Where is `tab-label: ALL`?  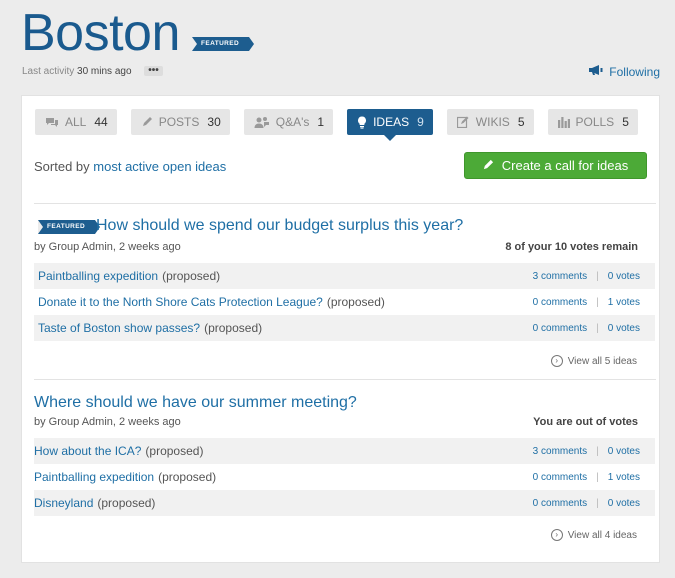
tab-label: ALL is located at coordinates (76, 122).